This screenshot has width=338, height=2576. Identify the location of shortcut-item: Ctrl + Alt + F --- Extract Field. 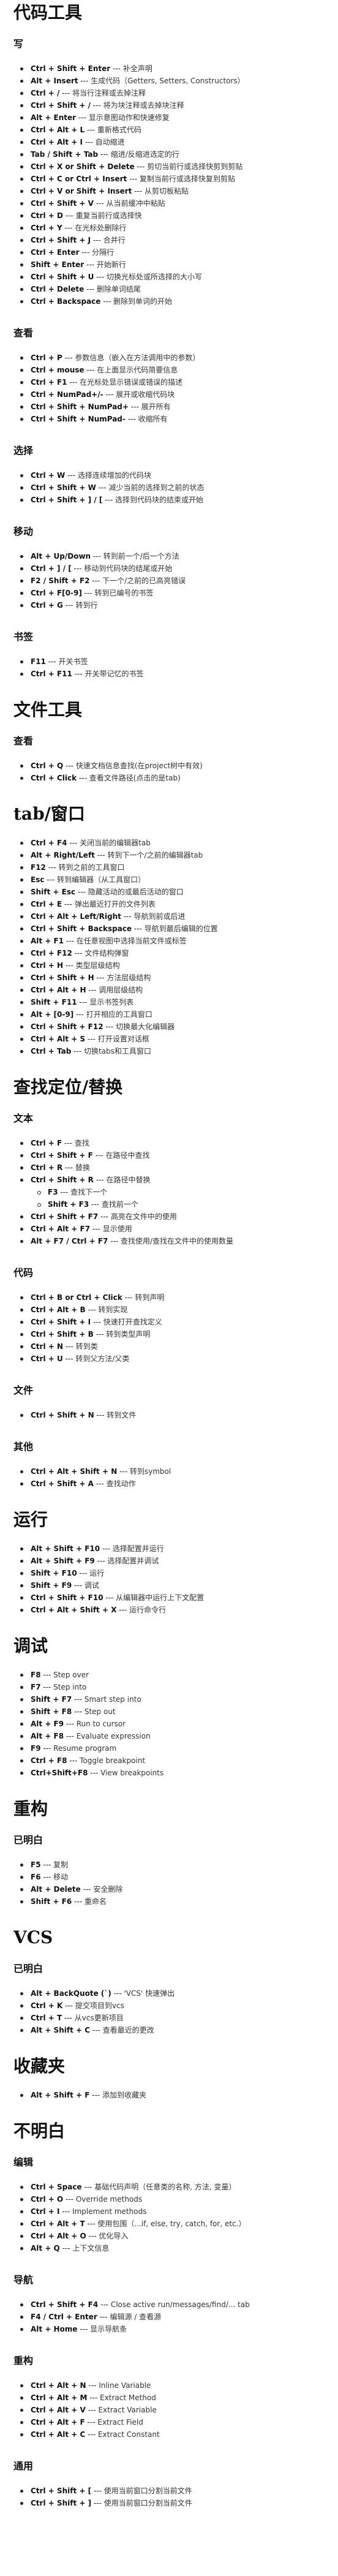
(172, 2422).